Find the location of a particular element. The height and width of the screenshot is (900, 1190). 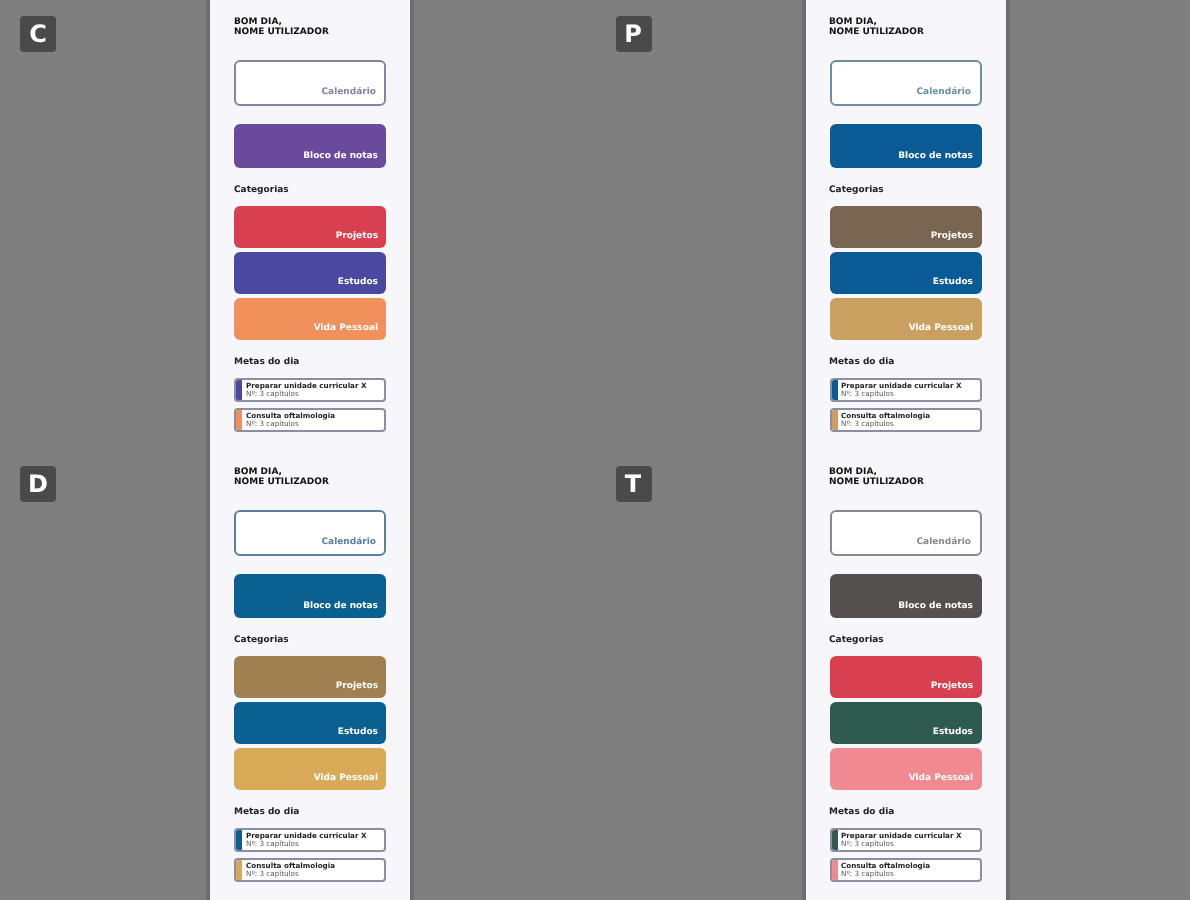

variant-letter-badge: D is located at coordinates (38, 484).